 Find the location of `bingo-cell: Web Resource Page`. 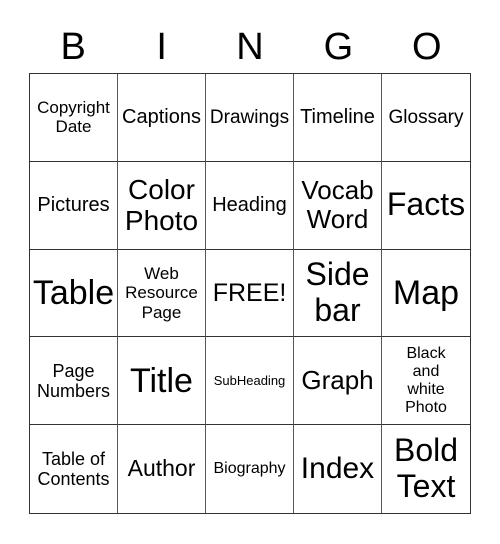

bingo-cell: Web Resource Page is located at coordinates (162, 293).